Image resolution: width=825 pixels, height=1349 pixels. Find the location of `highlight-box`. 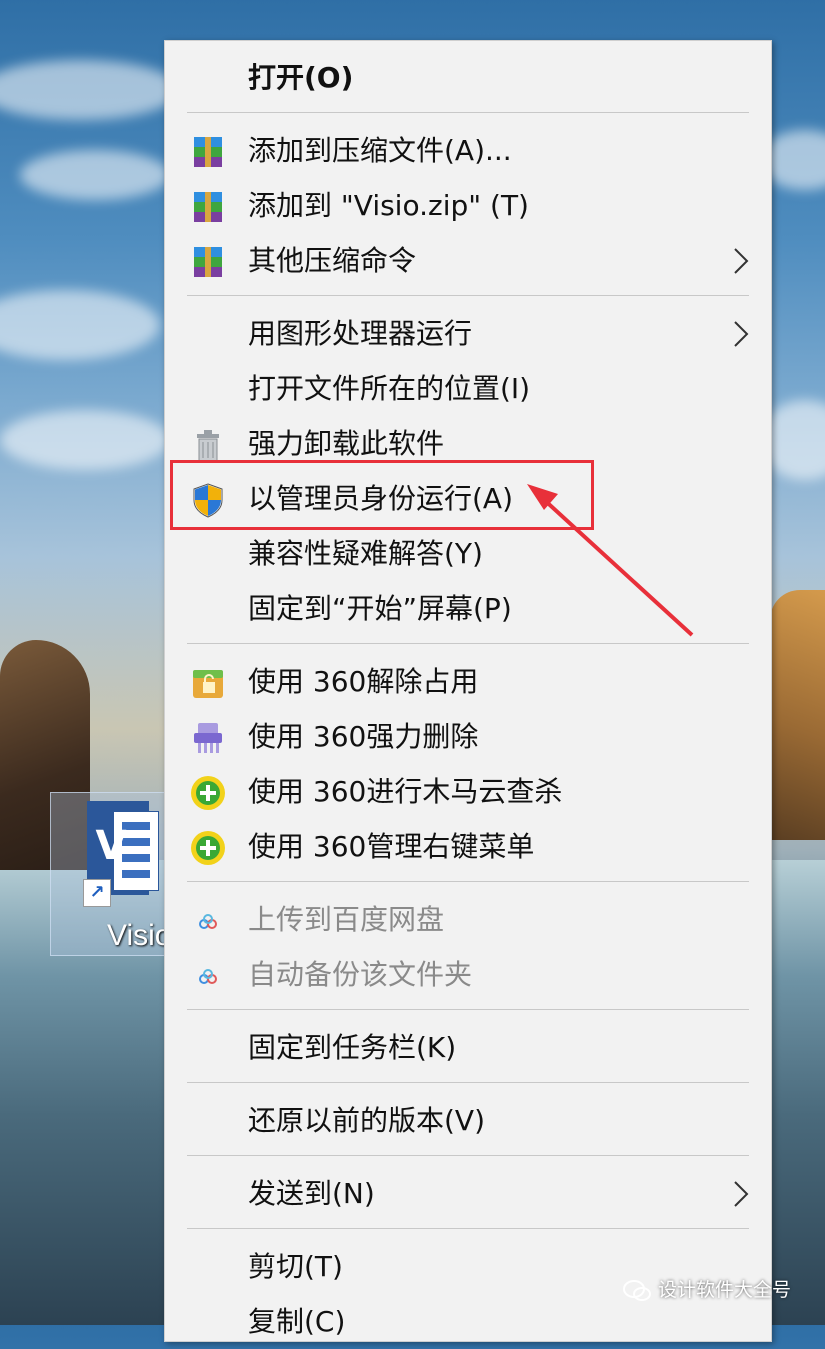

highlight-box is located at coordinates (382, 495).